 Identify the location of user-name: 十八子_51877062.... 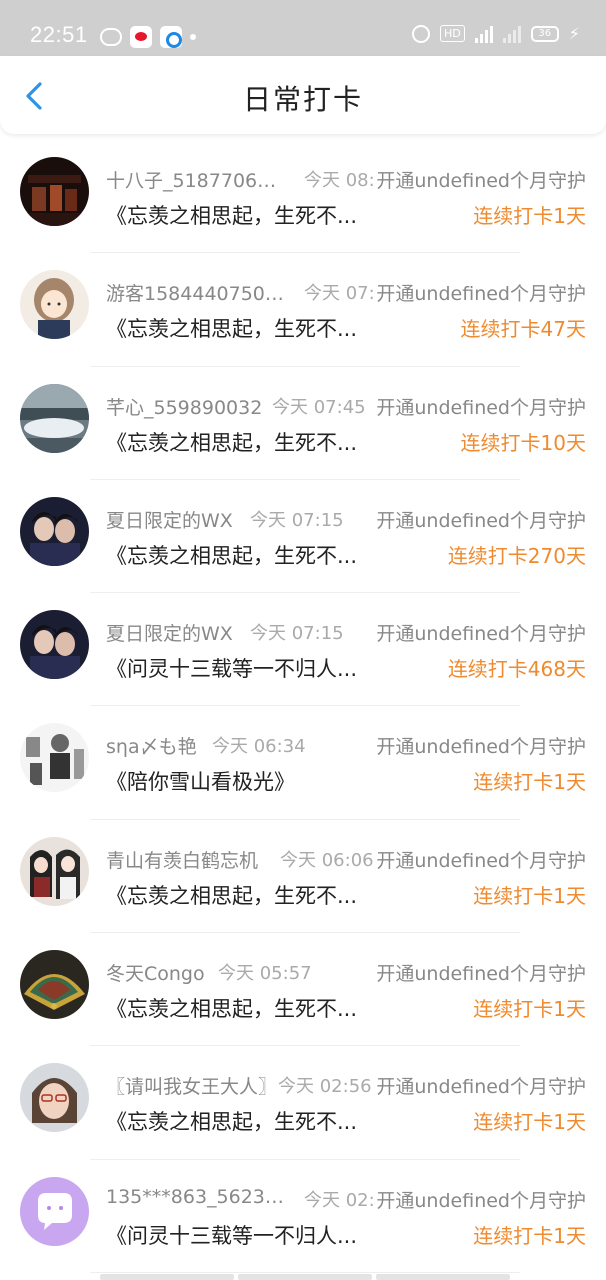
(196, 179).